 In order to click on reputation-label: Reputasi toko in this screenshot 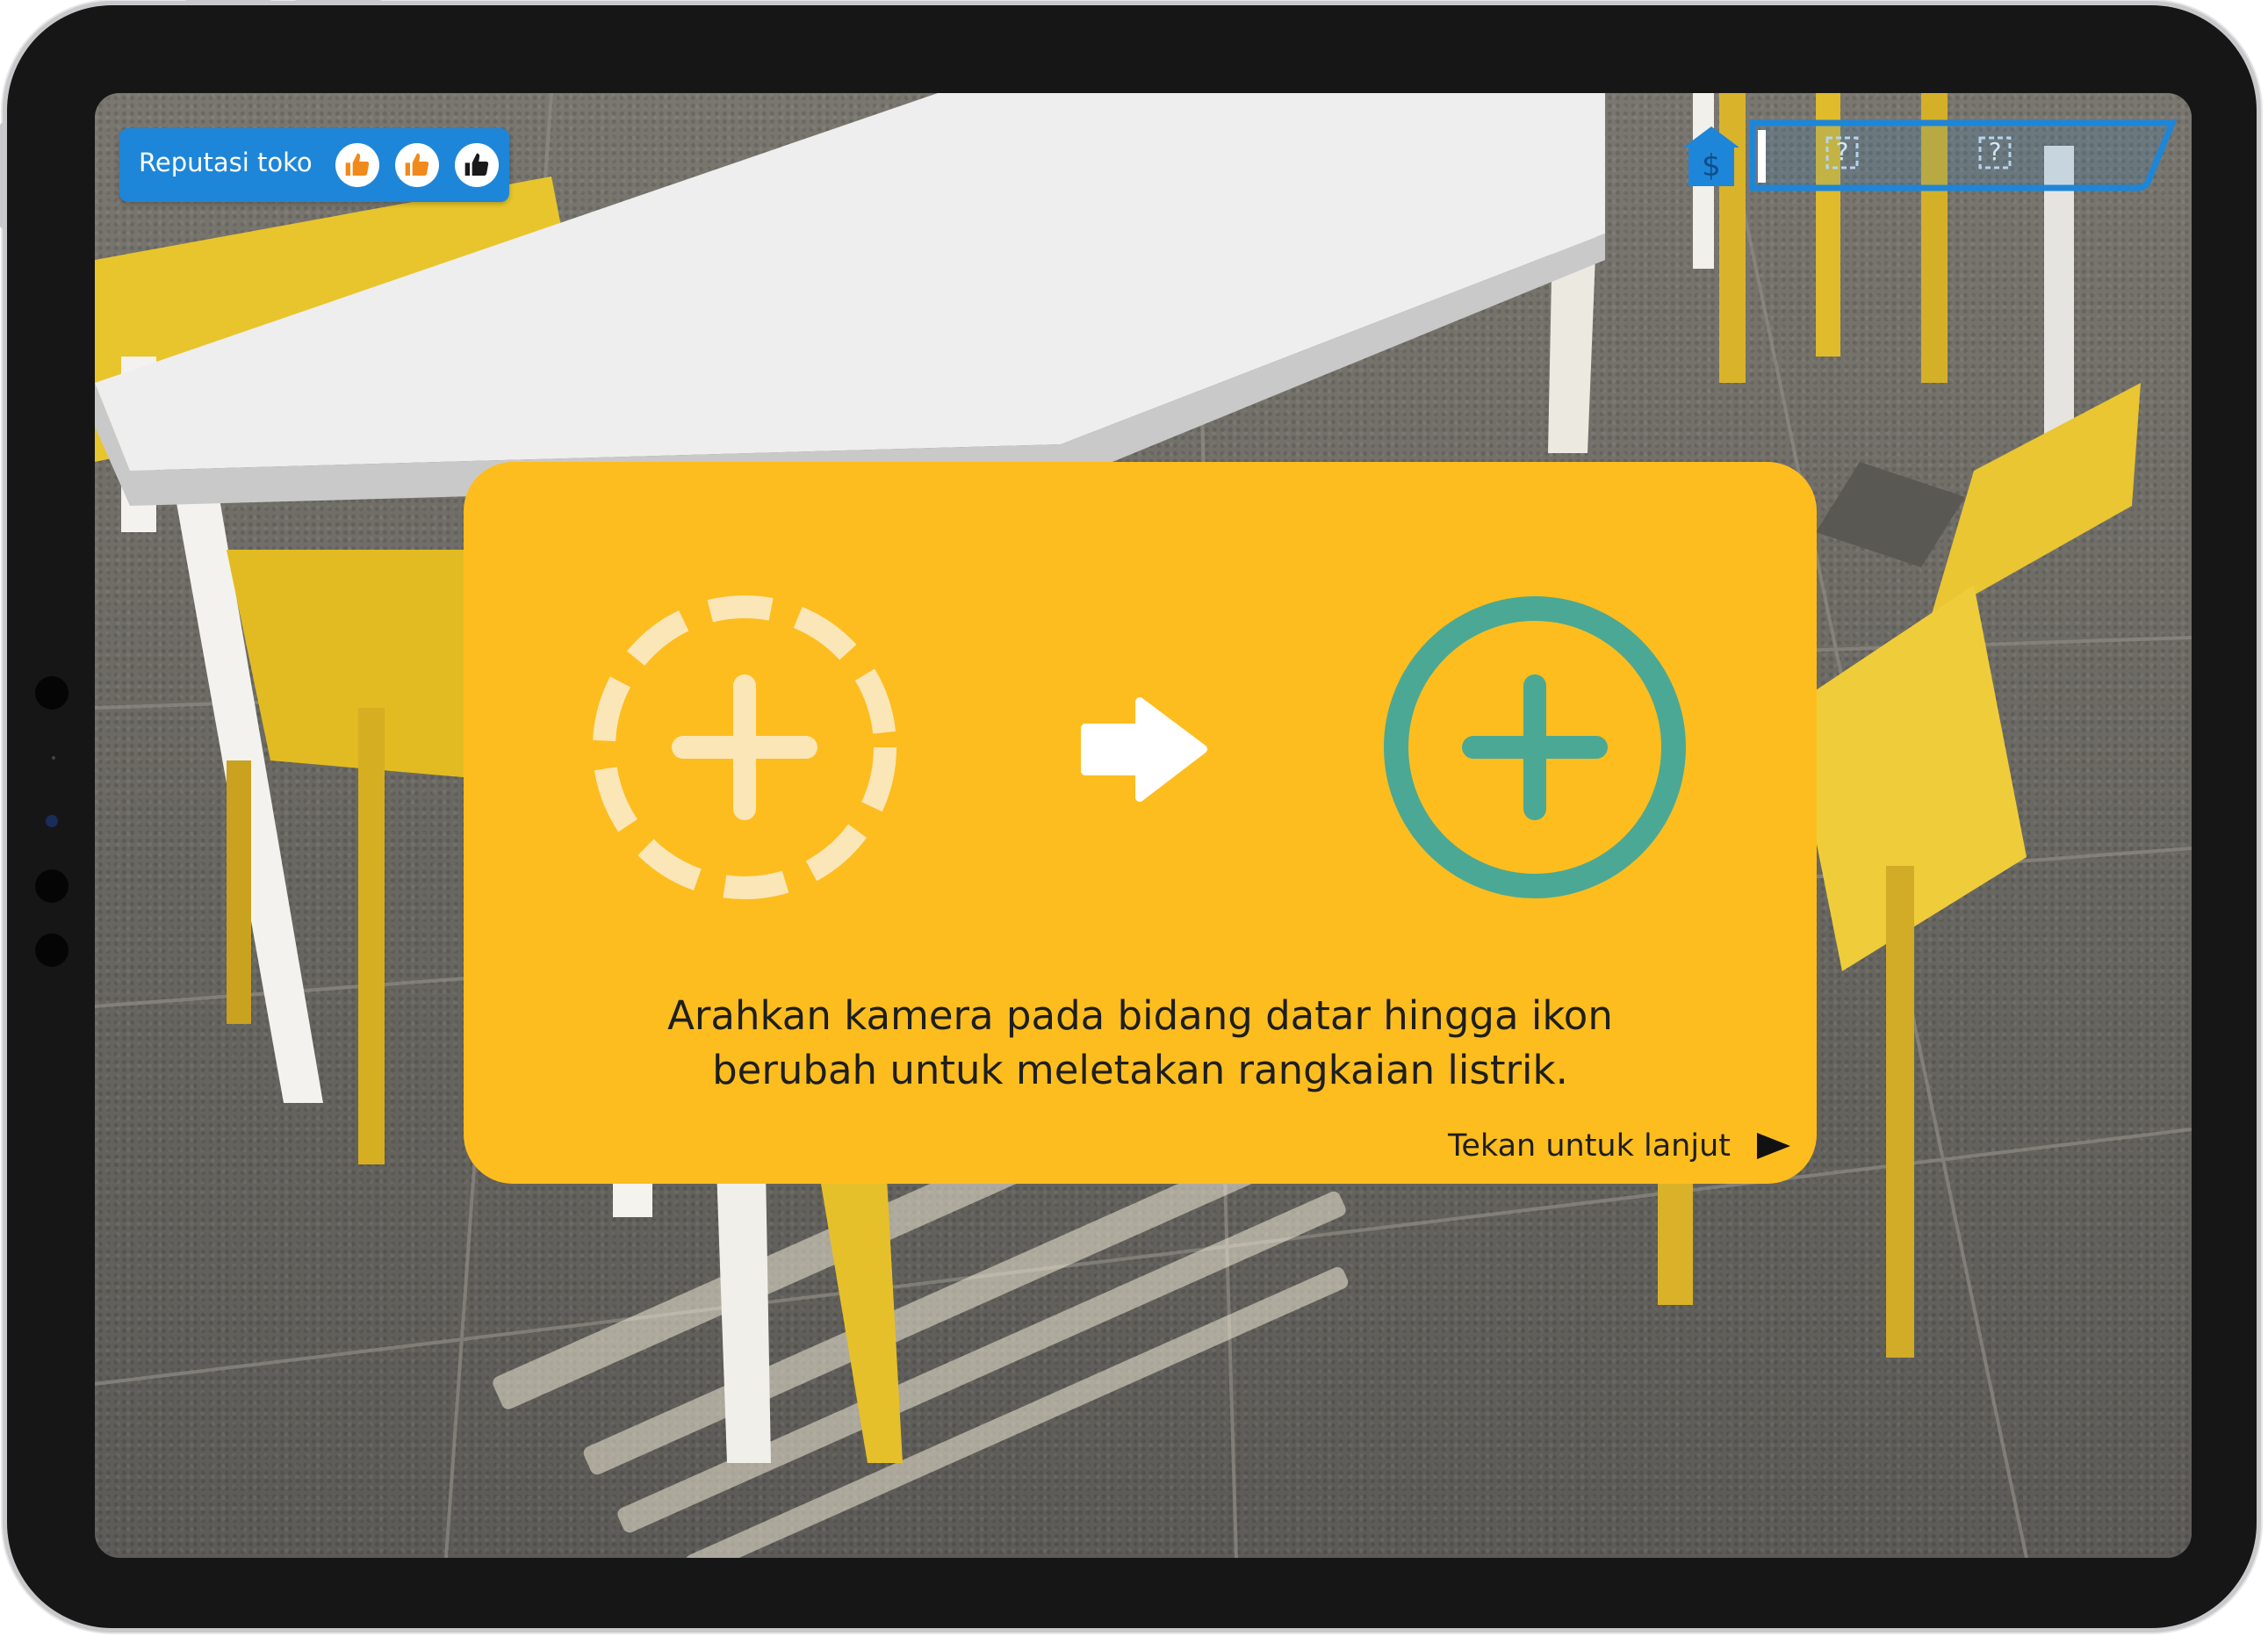, I will do `click(226, 162)`.